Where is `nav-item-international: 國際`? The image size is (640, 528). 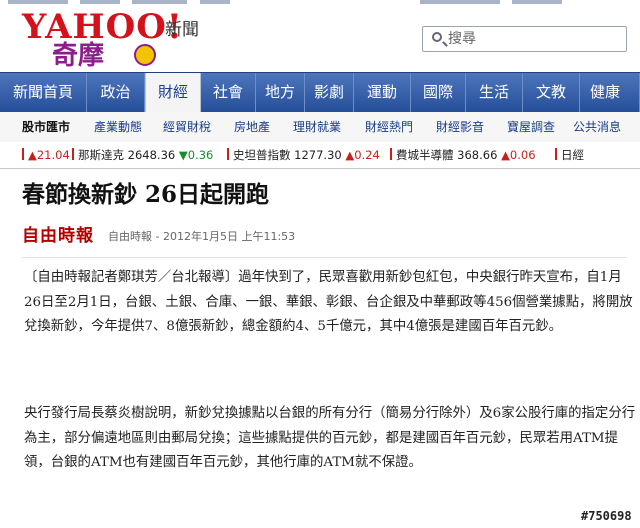
nav-item-international: 國際 is located at coordinates (438, 93).